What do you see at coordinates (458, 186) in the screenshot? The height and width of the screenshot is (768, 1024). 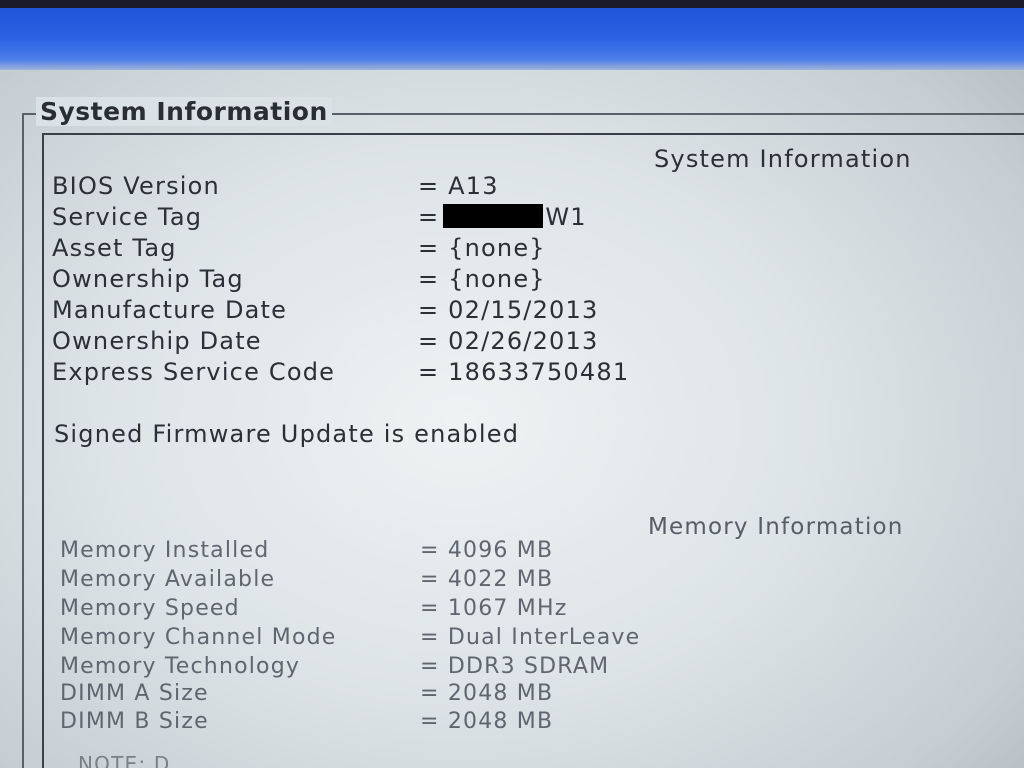 I see `bios-version-value: = A13` at bounding box center [458, 186].